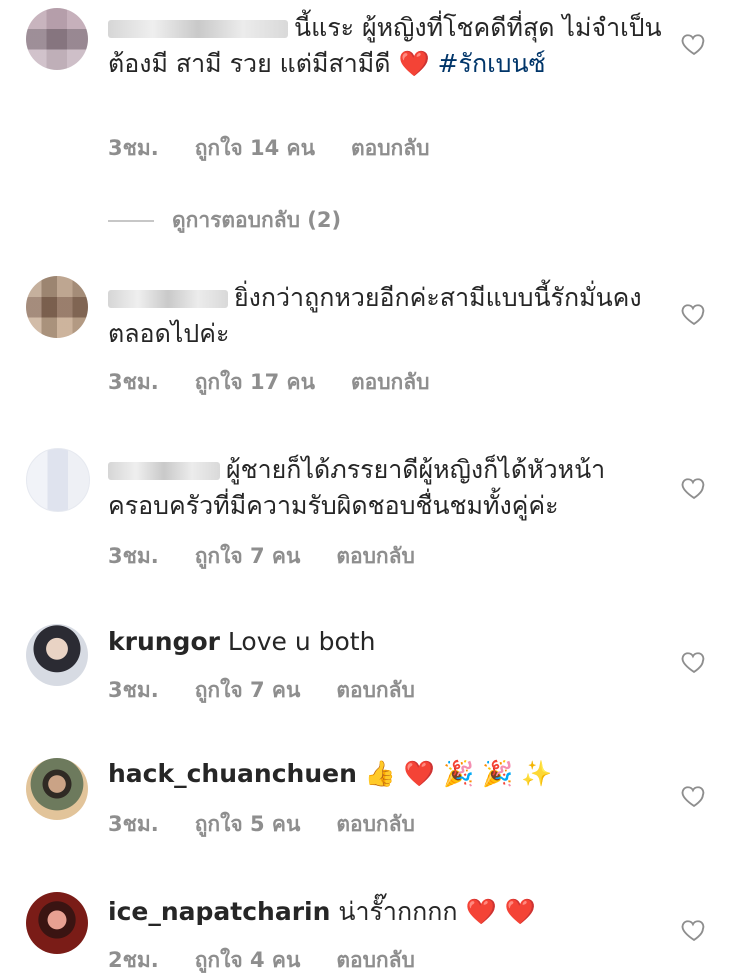  What do you see at coordinates (414, 63) in the screenshot?
I see `heart-emoji: ❤️` at bounding box center [414, 63].